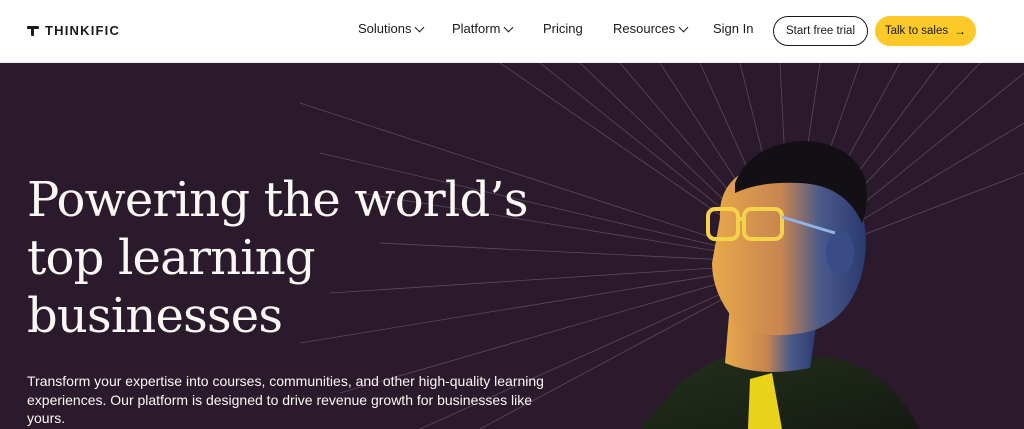 The height and width of the screenshot is (429, 1024). Describe the element at coordinates (278, 200) in the screenshot. I see `headline-line: Powering the world’s` at that location.